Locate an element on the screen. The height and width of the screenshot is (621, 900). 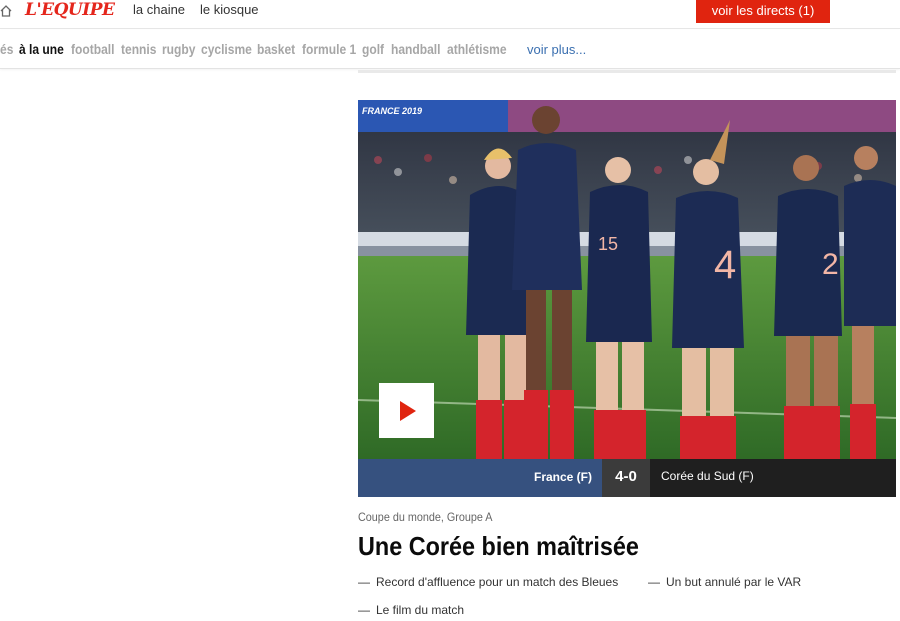
link-la-chaine: la chaine is located at coordinates (159, 10).